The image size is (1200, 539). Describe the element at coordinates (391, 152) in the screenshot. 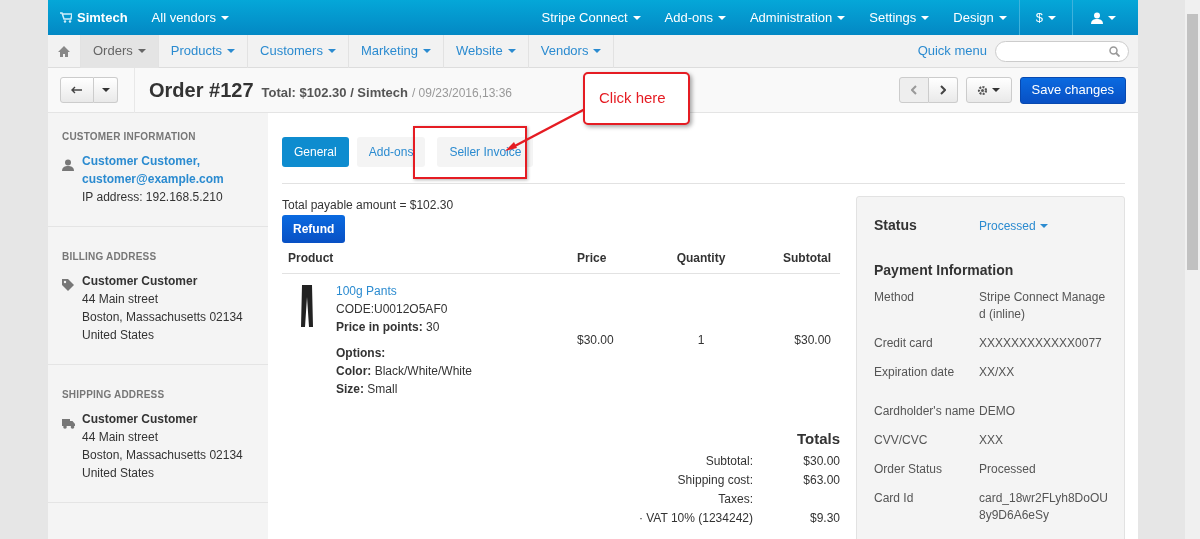

I see `tab: Add-ons` at that location.